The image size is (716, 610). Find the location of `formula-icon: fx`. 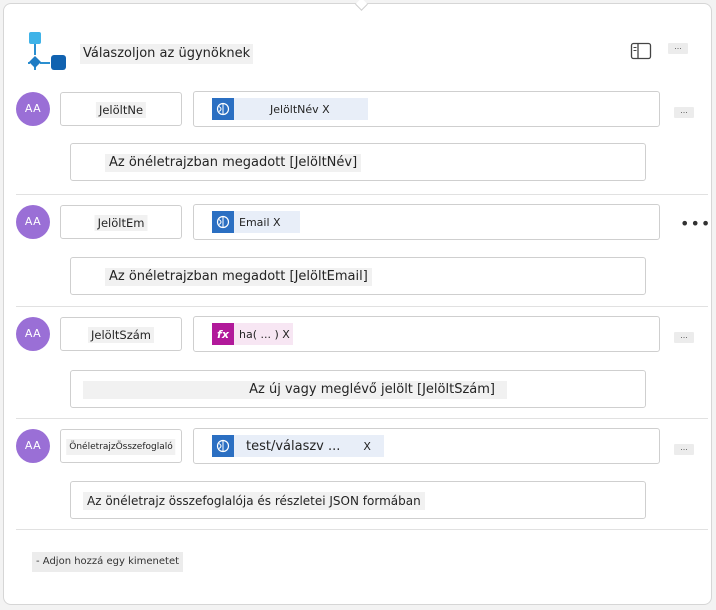

formula-icon: fx is located at coordinates (223, 334).